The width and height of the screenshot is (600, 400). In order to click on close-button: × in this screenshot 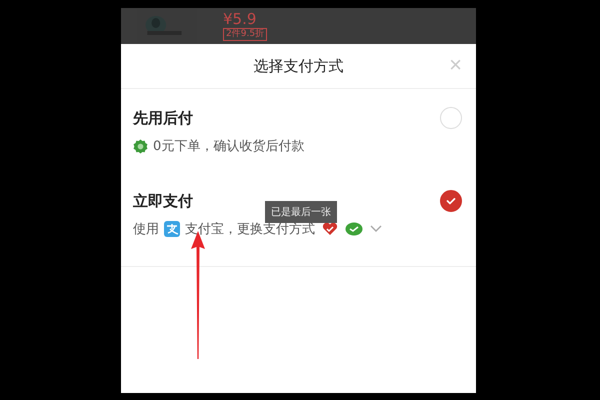, I will do `click(455, 65)`.